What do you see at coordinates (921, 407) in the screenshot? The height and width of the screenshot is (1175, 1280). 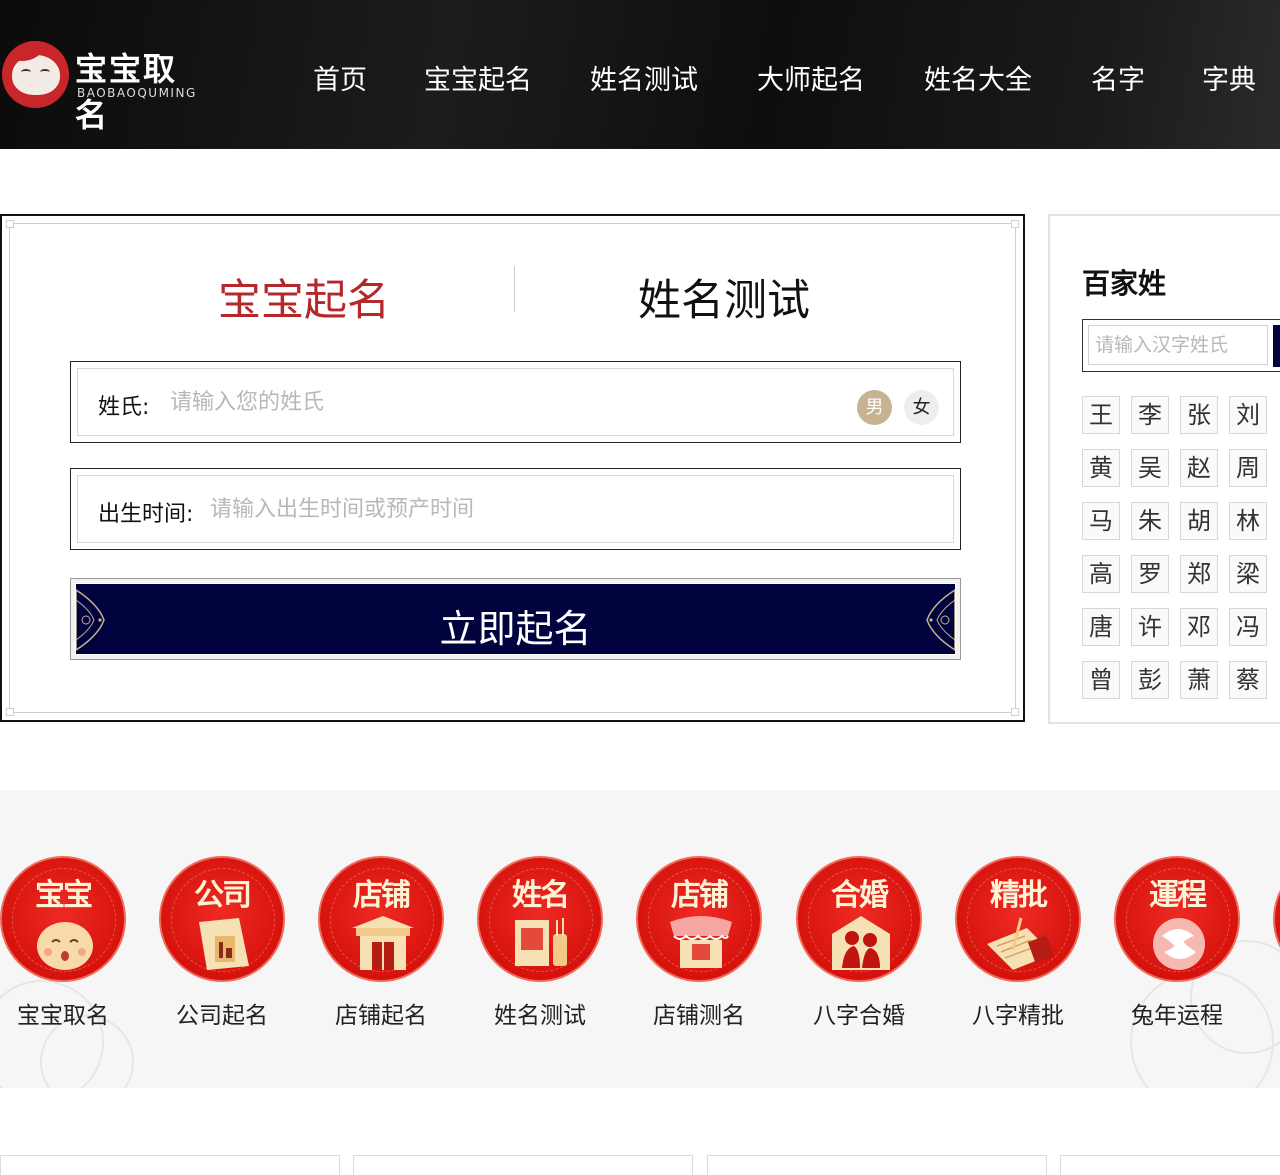 I see `gender-female-button: 女` at bounding box center [921, 407].